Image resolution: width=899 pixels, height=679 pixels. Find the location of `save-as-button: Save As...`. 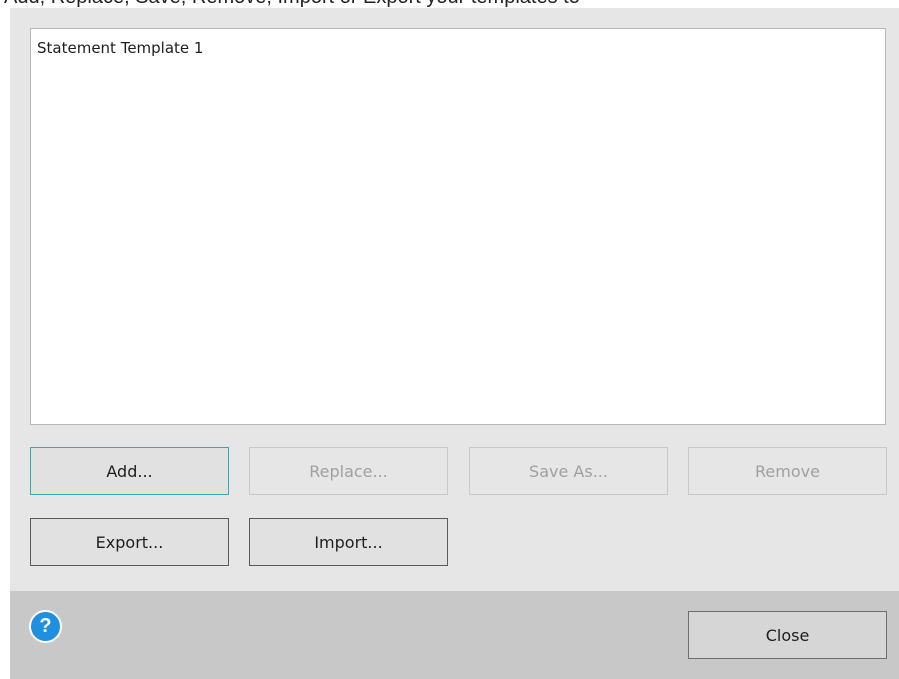

save-as-button: Save As... is located at coordinates (568, 471).